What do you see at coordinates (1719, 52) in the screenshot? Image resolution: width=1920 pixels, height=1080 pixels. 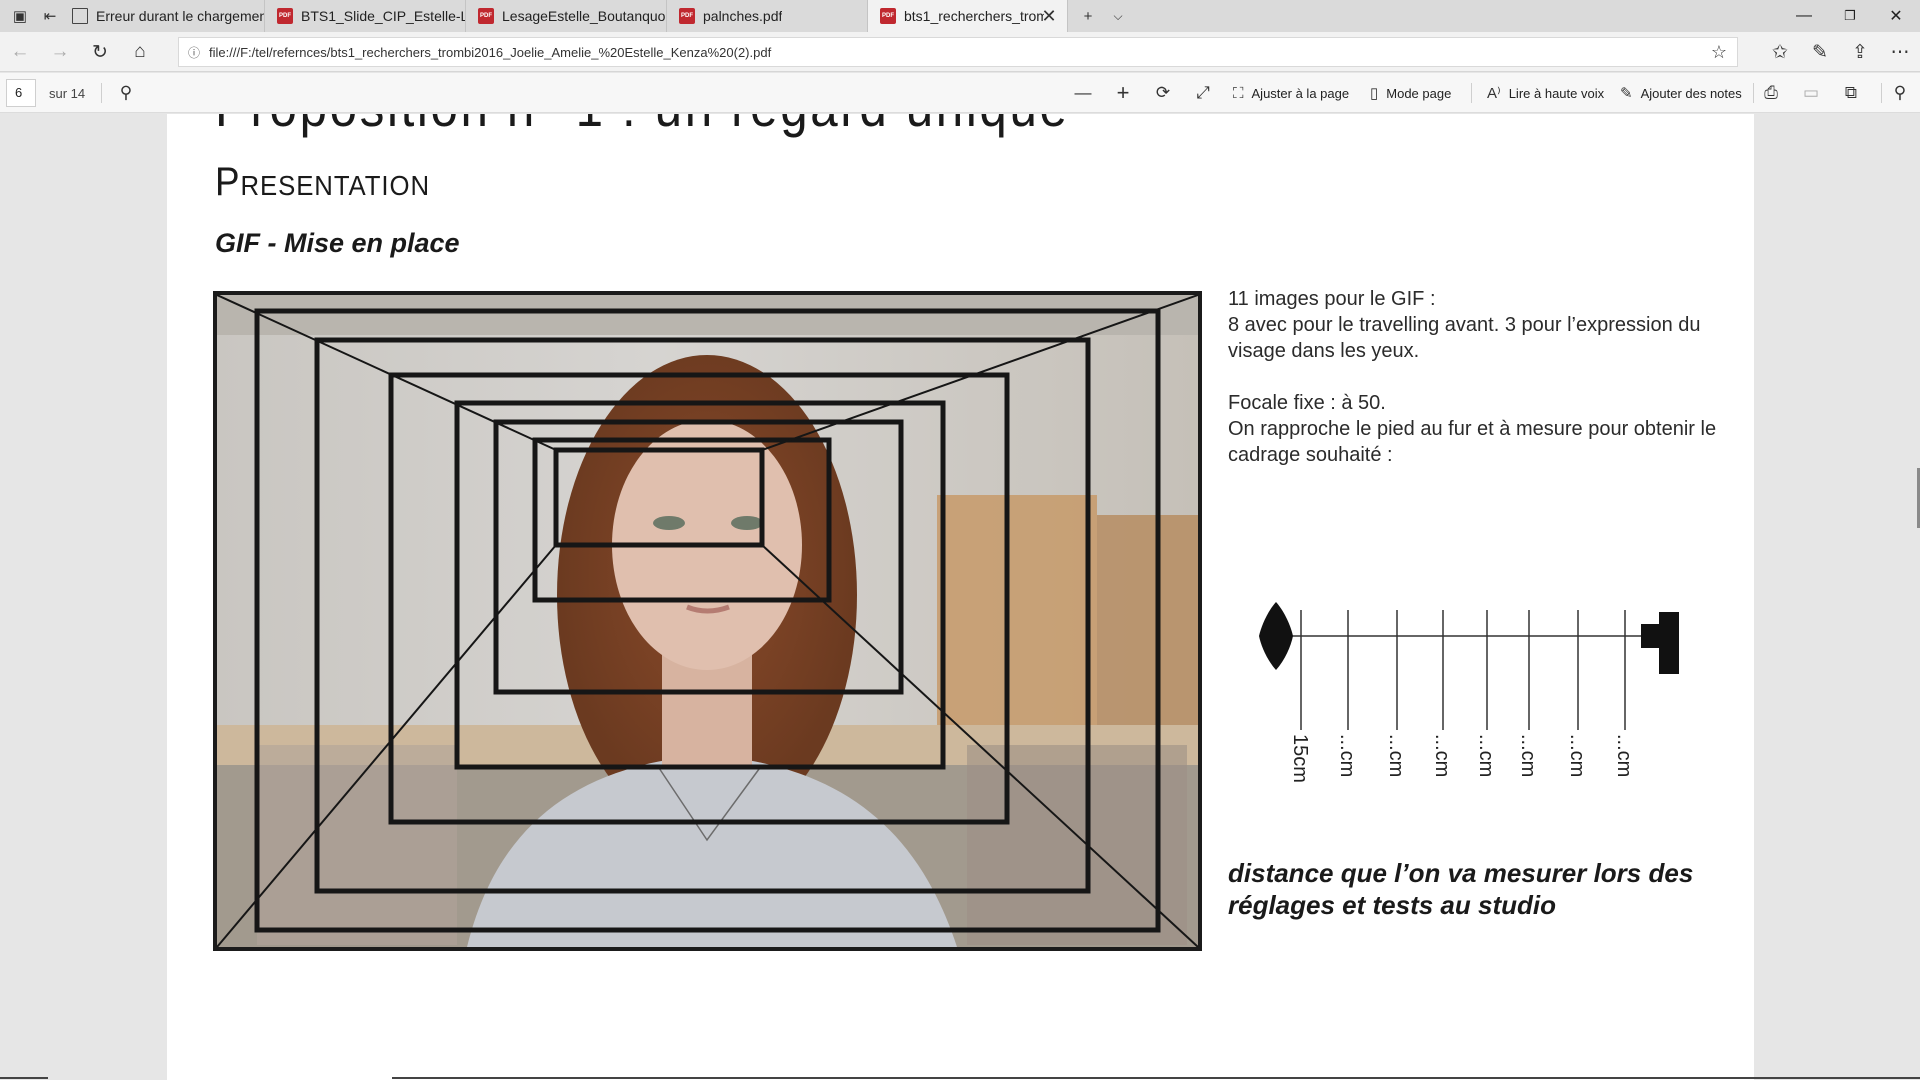 I see `favorite-star-icon: ☆` at bounding box center [1719, 52].